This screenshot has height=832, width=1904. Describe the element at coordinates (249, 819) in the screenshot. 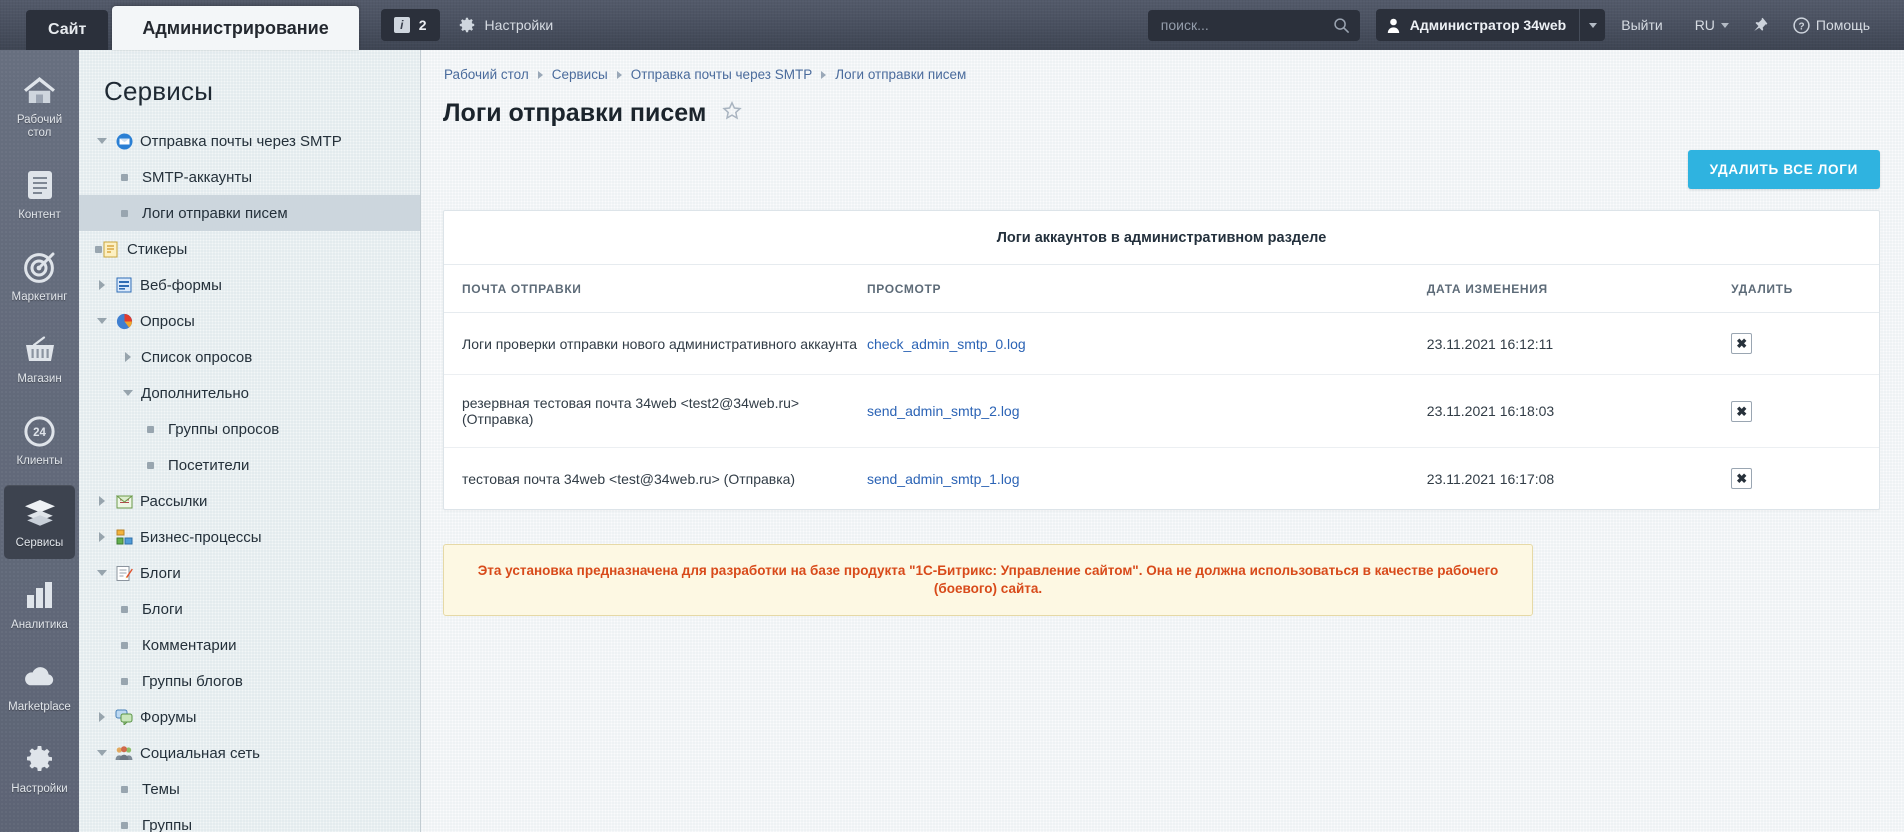

I see `sidebar-item-группы: Группы` at that location.